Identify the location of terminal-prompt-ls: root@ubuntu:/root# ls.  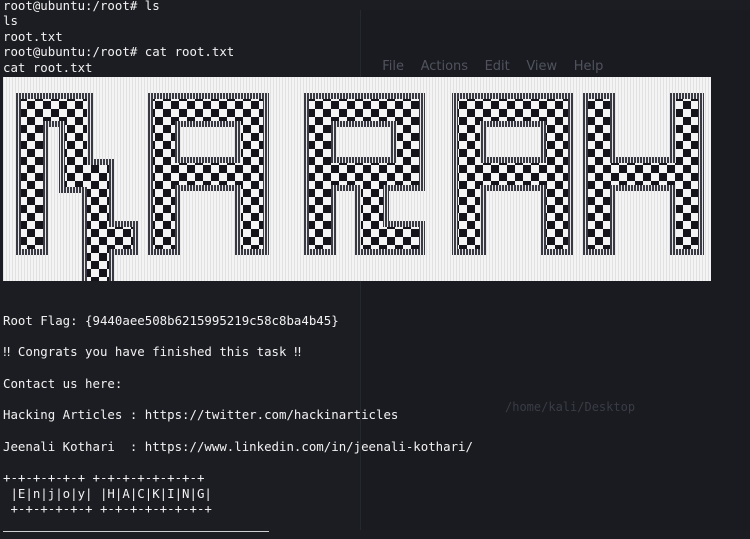
(81, 6).